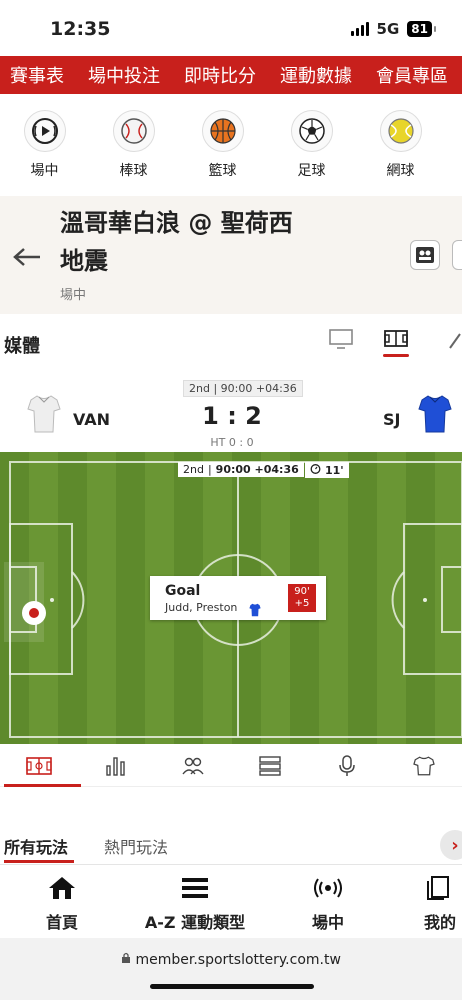 The image size is (462, 1000). What do you see at coordinates (84, 261) in the screenshot?
I see `match-title-line2: 地震` at bounding box center [84, 261].